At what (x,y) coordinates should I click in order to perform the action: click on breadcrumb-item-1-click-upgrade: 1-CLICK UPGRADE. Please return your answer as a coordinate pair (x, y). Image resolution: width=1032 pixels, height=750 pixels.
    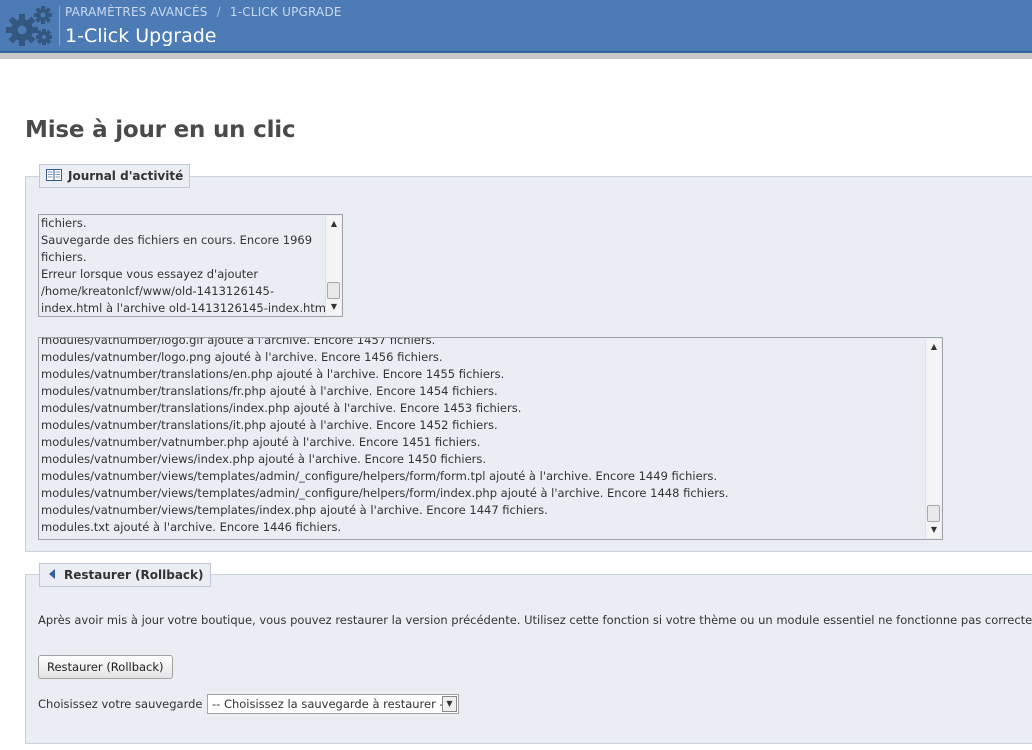
    Looking at the image, I should click on (286, 12).